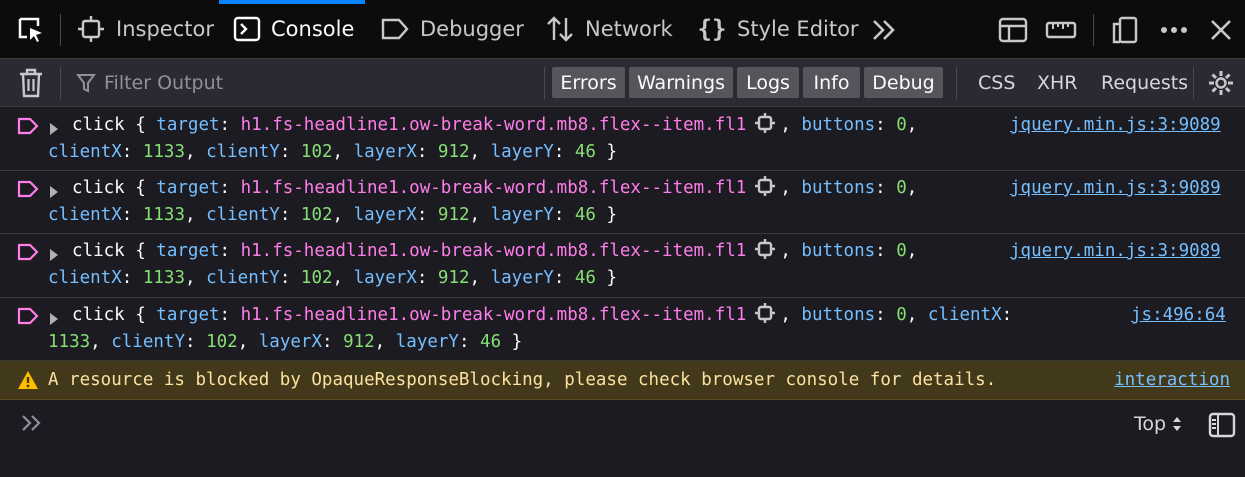 The width and height of the screenshot is (1245, 477). Describe the element at coordinates (1178, 315) in the screenshot. I see `source-link: js:496:64` at that location.